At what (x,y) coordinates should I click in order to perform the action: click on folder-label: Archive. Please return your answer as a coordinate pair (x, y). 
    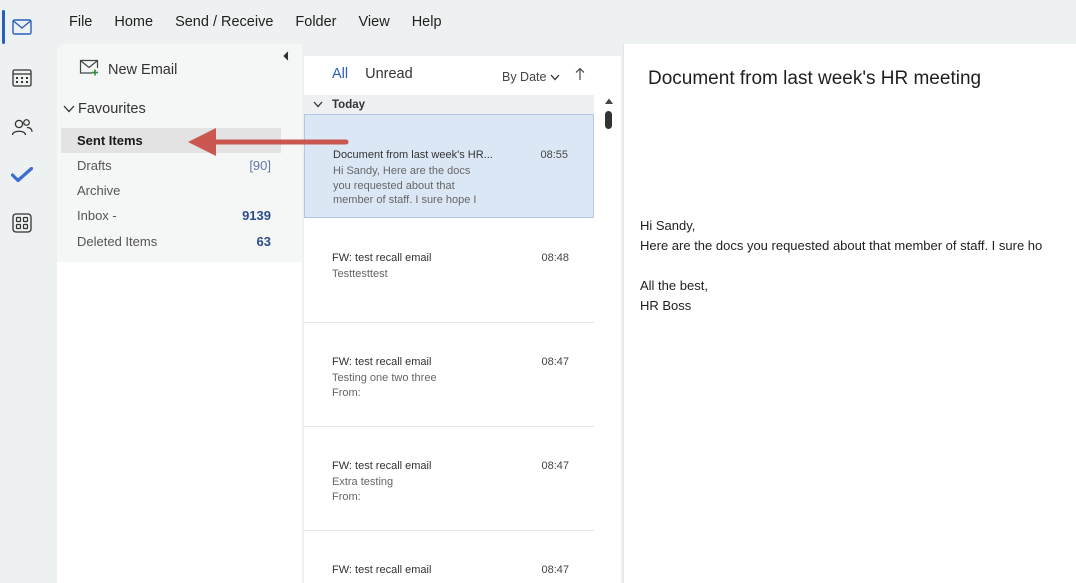
    Looking at the image, I should click on (99, 190).